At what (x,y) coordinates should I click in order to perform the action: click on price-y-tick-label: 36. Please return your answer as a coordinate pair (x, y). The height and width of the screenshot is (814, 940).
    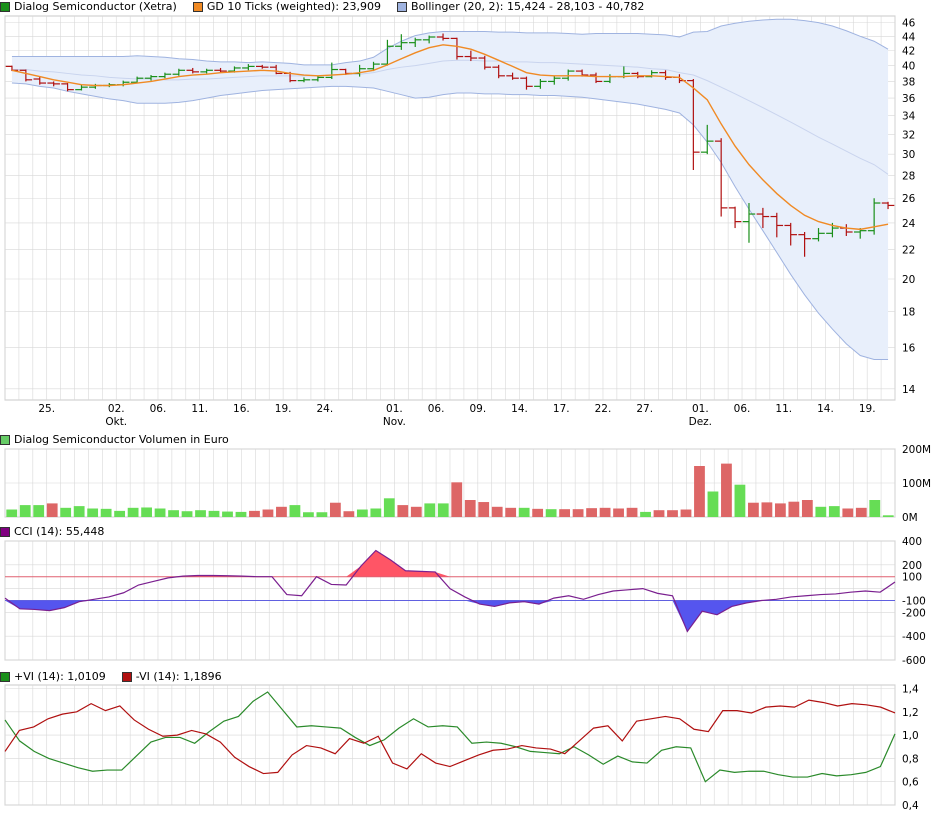
    Looking at the image, I should click on (909, 99).